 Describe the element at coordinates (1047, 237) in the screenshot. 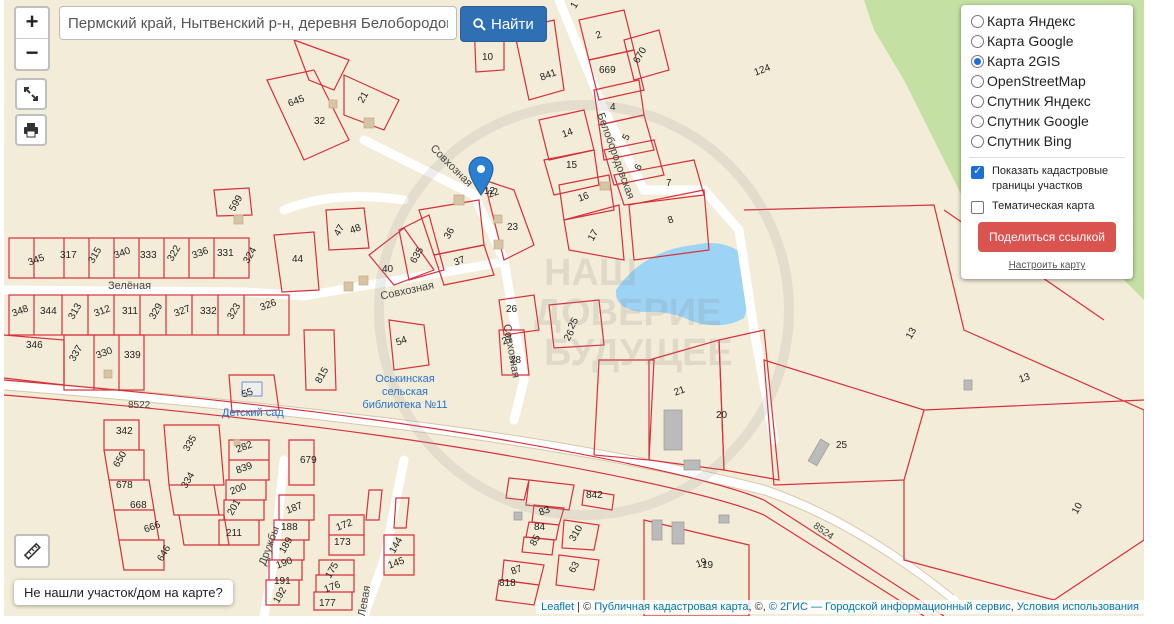

I see `share-link-button: Поделиться ссылкой` at that location.